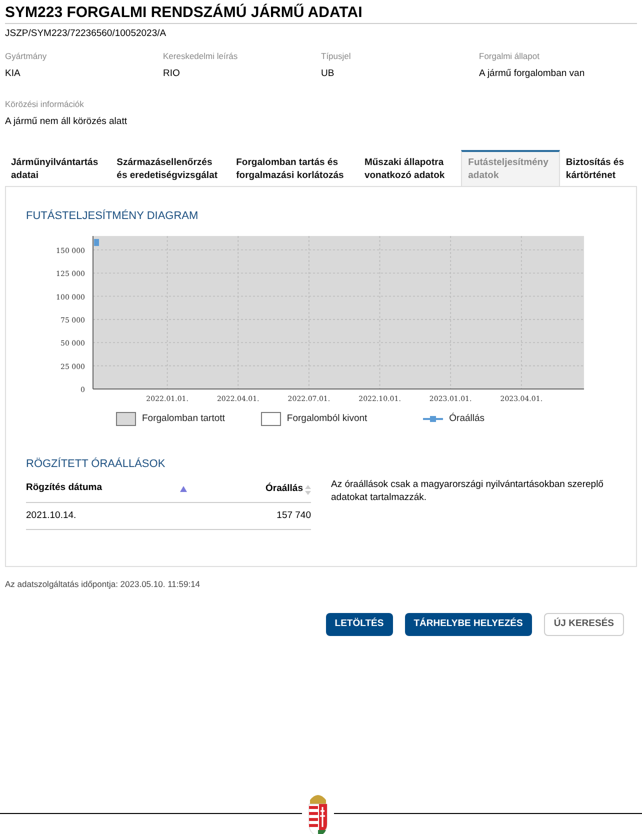  What do you see at coordinates (327, 74) in the screenshot?
I see `field-value: UB` at bounding box center [327, 74].